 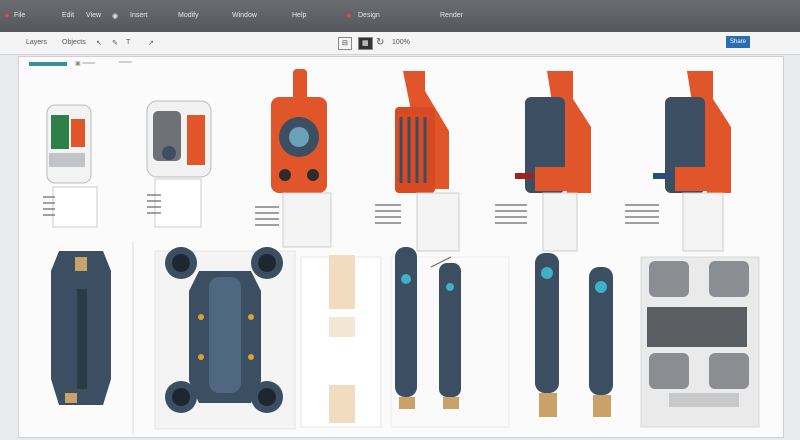 What do you see at coordinates (115, 43) in the screenshot?
I see `pen-icon: ✎` at bounding box center [115, 43].